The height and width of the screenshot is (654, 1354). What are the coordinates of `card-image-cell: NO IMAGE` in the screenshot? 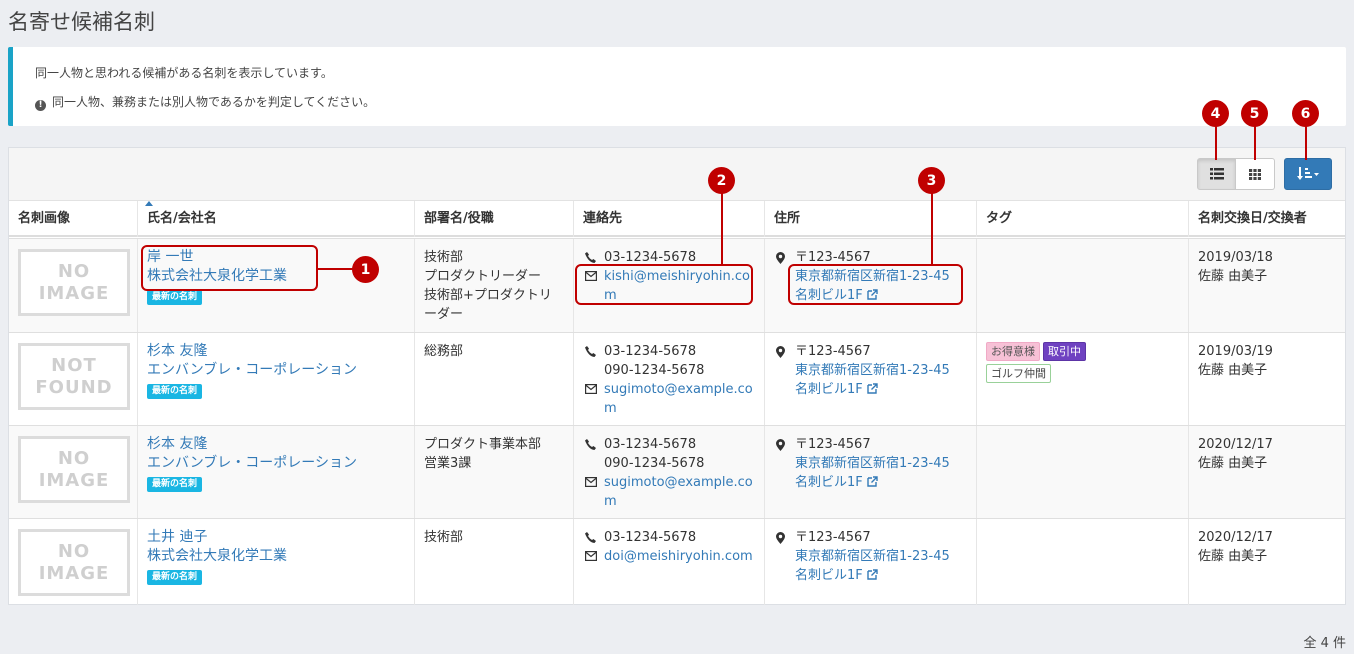 It's located at (73, 285).